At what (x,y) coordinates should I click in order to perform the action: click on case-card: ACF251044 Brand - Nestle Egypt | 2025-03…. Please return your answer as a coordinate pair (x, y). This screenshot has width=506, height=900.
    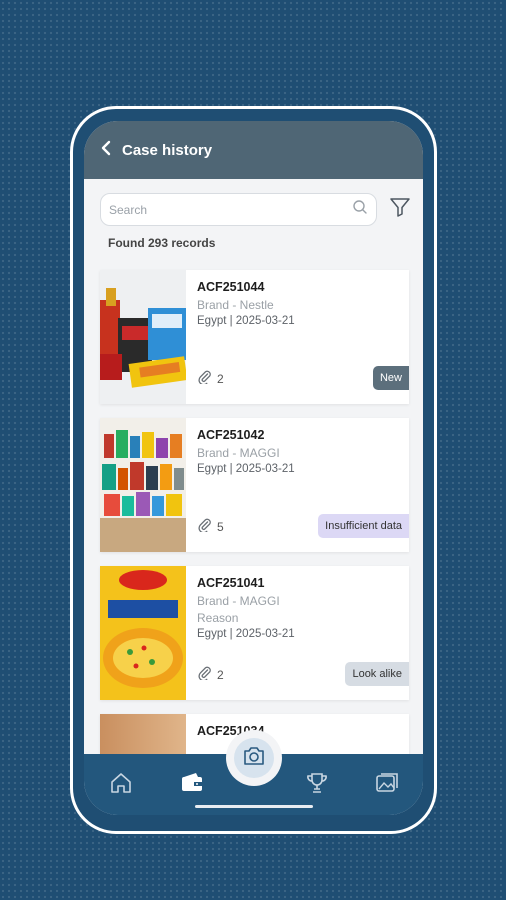
    Looking at the image, I should click on (254, 337).